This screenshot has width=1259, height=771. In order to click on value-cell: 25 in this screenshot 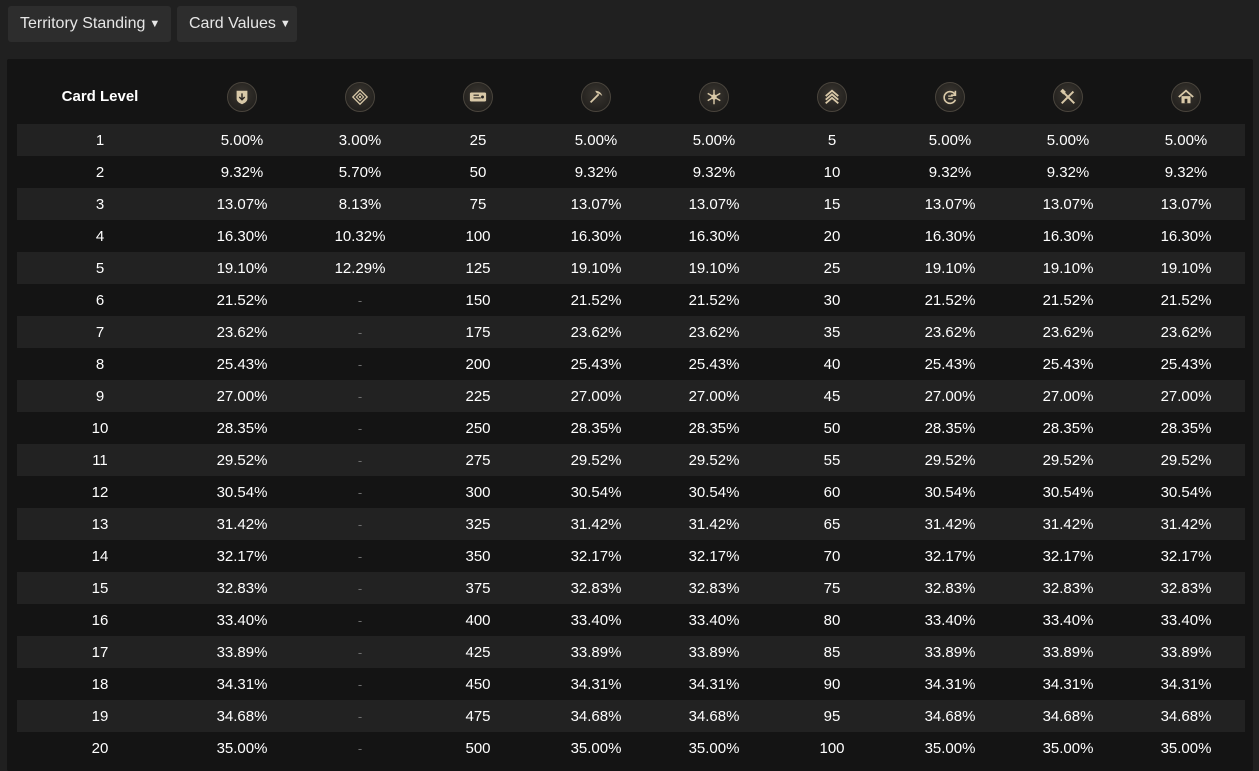, I will do `click(832, 268)`.